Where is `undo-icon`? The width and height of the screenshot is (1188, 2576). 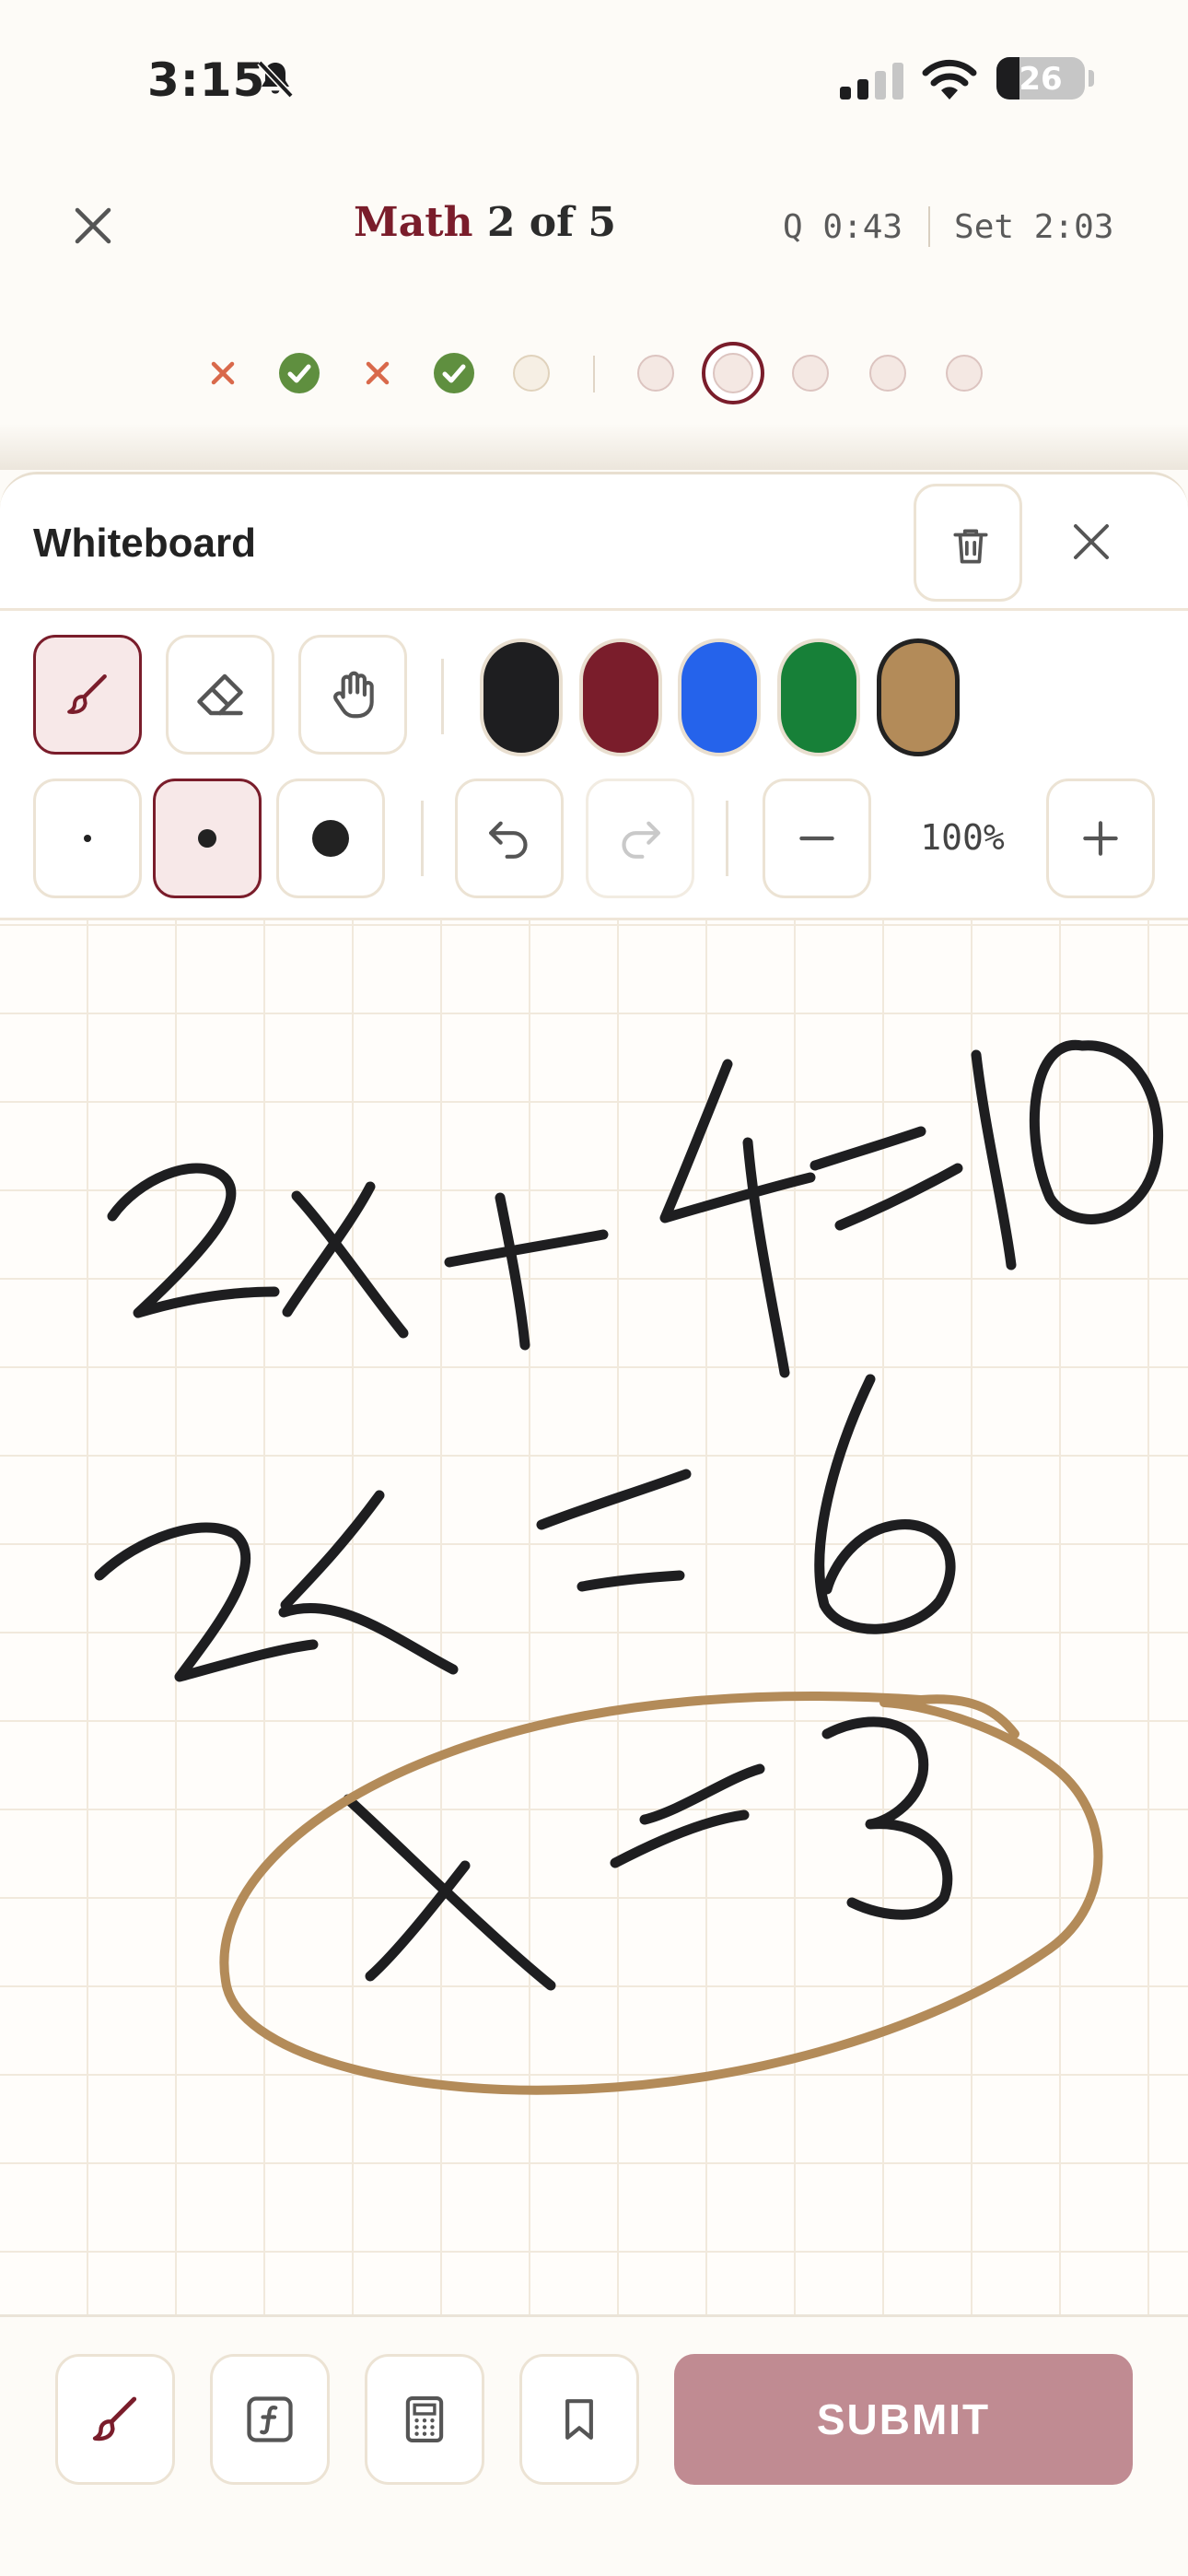
undo-icon is located at coordinates (508, 840).